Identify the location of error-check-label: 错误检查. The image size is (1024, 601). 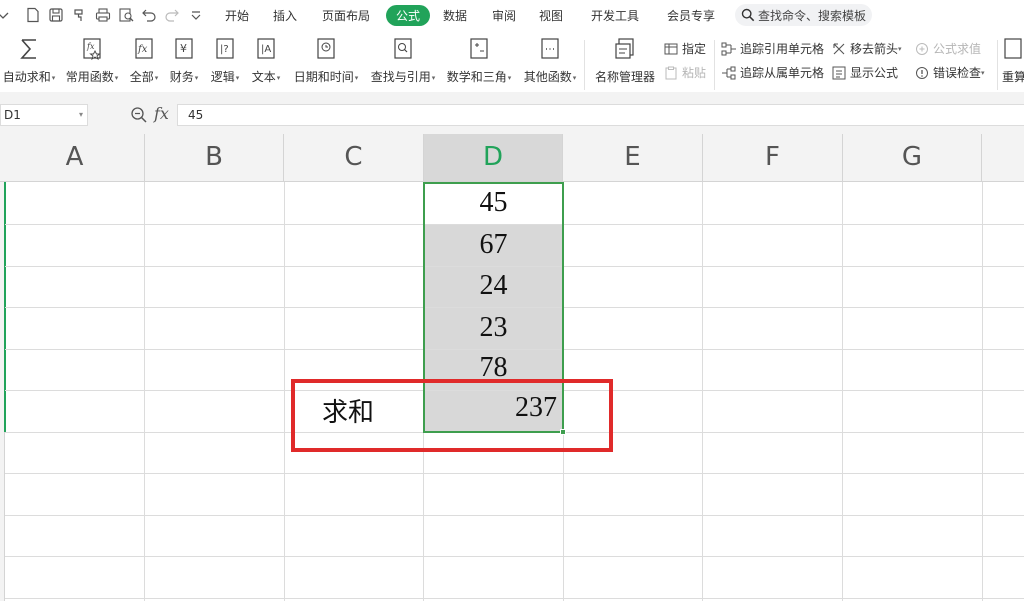
(957, 73).